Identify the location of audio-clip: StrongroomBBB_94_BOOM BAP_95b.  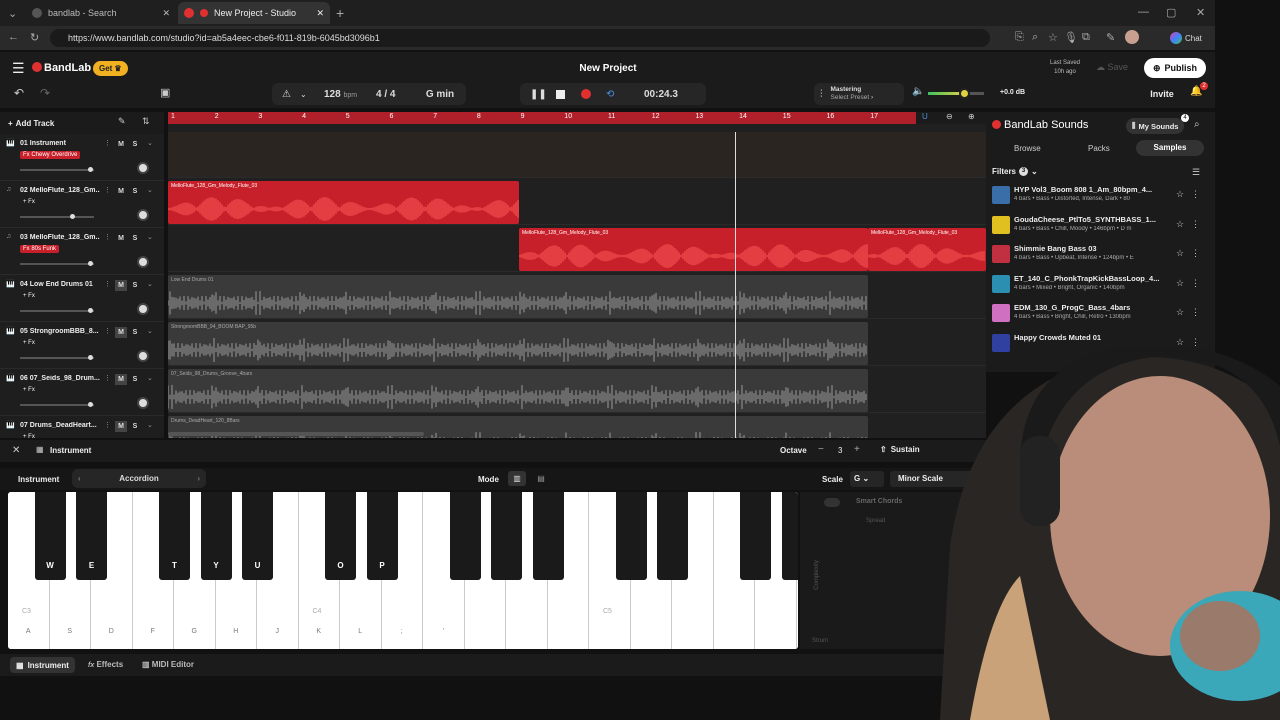
(518, 343).